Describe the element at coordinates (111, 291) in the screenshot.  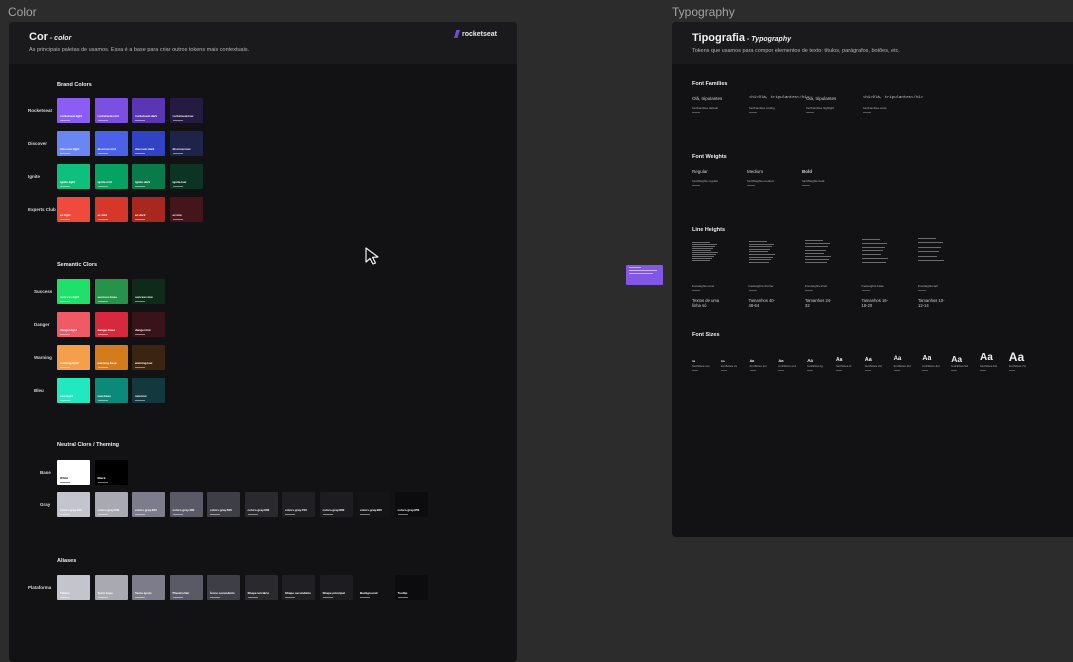
I see `color-swatch: success.base` at that location.